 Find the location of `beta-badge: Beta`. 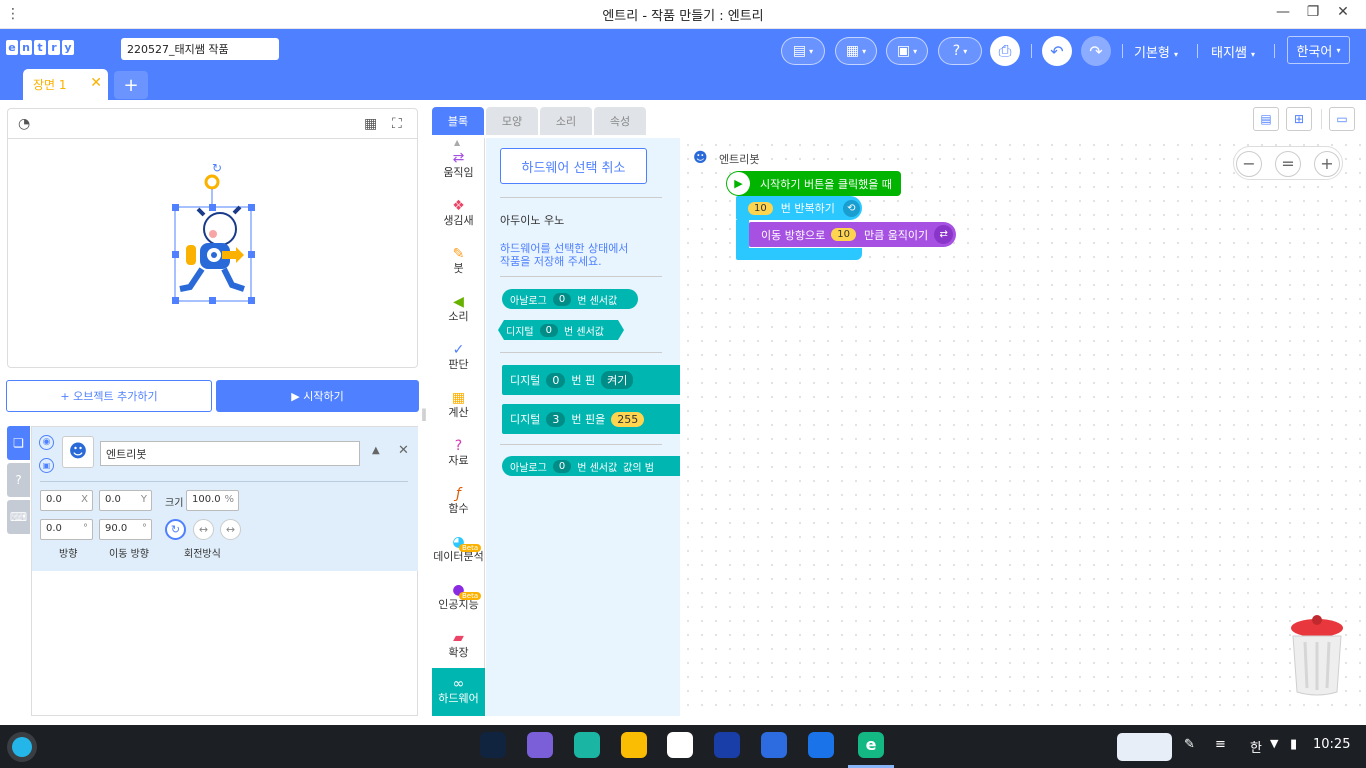

beta-badge: Beta is located at coordinates (470, 596).